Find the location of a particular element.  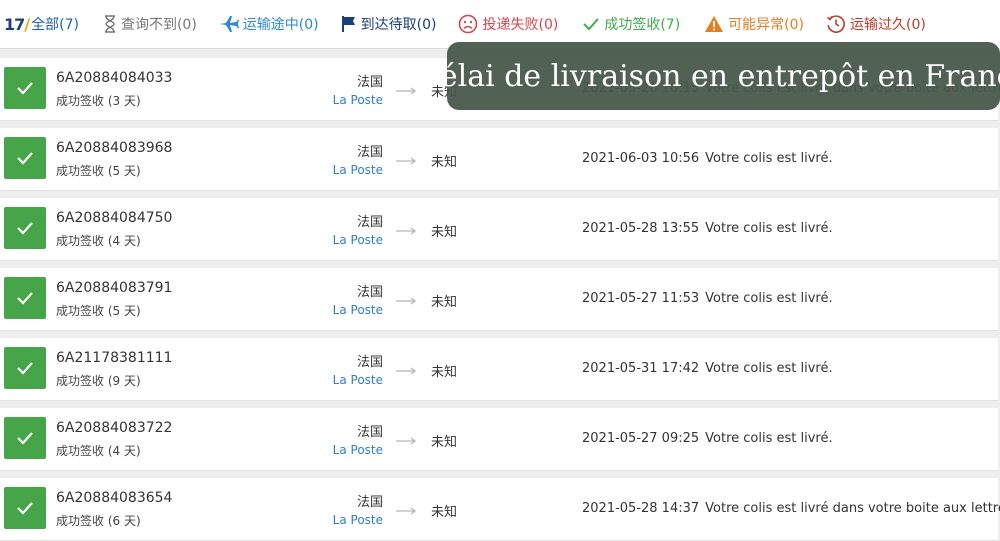

tab-not-found-label: 查询不到(0) is located at coordinates (158, 25).